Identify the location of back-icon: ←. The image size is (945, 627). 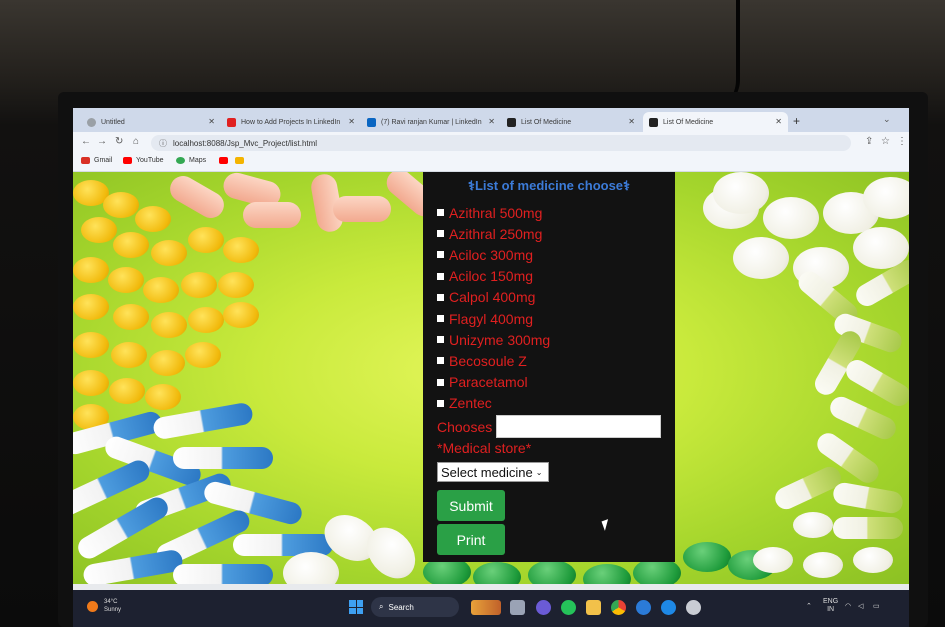
(86, 141).